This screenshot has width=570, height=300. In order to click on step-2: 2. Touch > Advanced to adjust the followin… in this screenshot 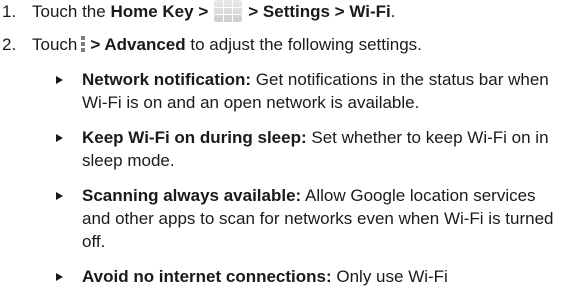, I will do `click(211, 44)`.